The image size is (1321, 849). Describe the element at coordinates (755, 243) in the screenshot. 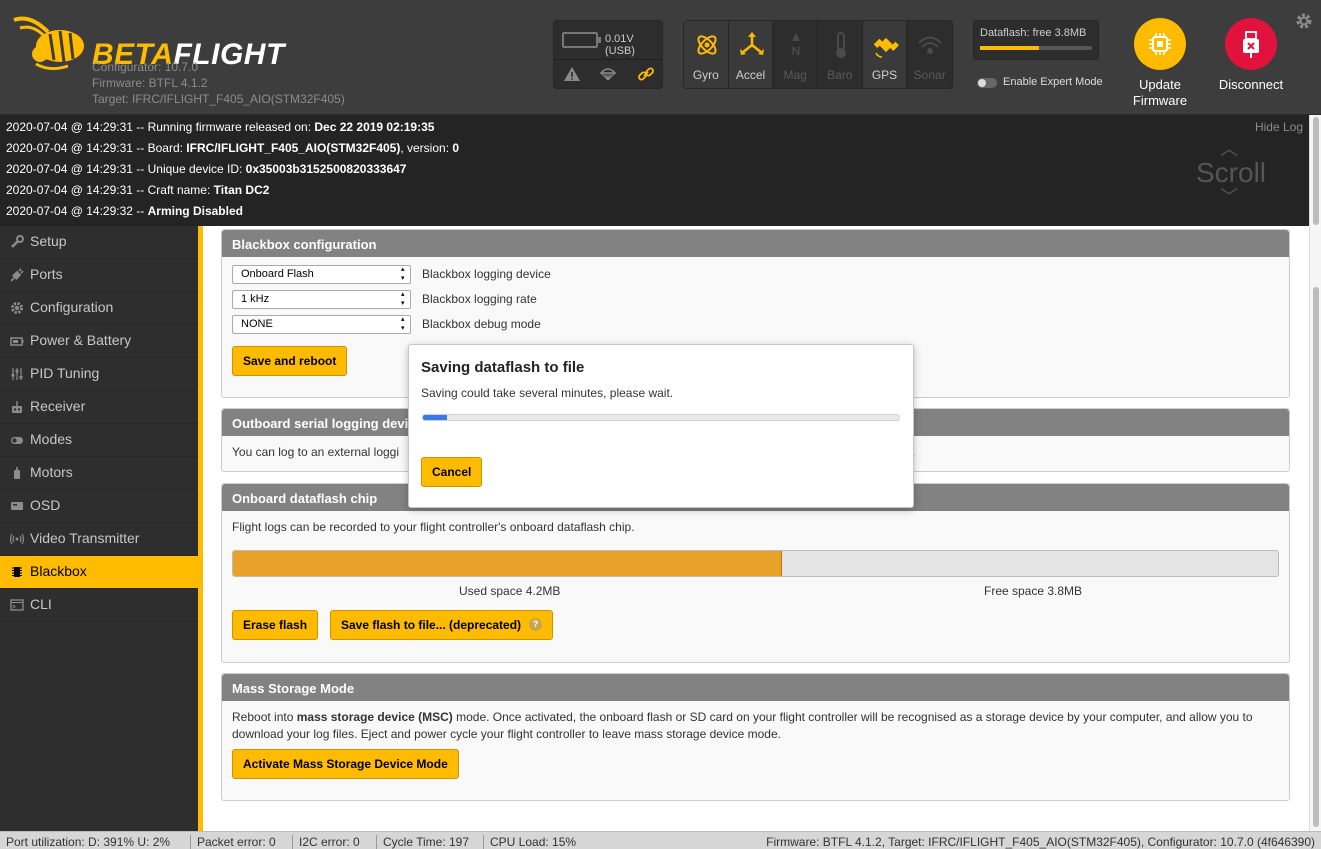

I see `blackbox-configuration-title: Blackbox configuration` at that location.